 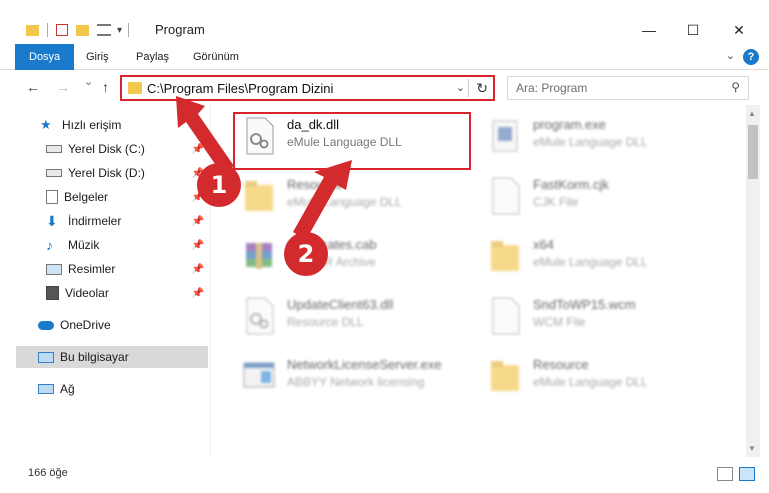 I want to click on annotation-highlight-box, so click(x=352, y=141).